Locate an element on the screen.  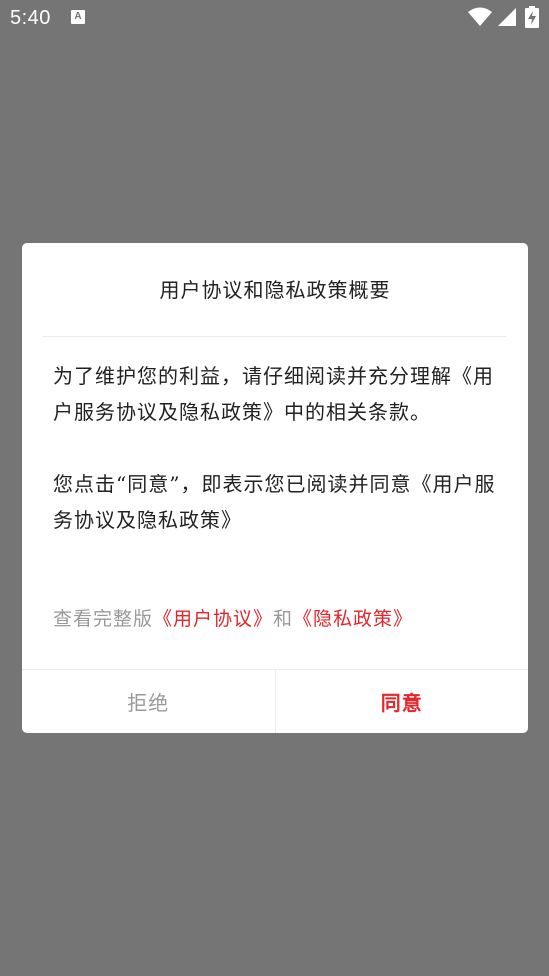
dialog-title: 用户协议和隐私政策概要 is located at coordinates (275, 290).